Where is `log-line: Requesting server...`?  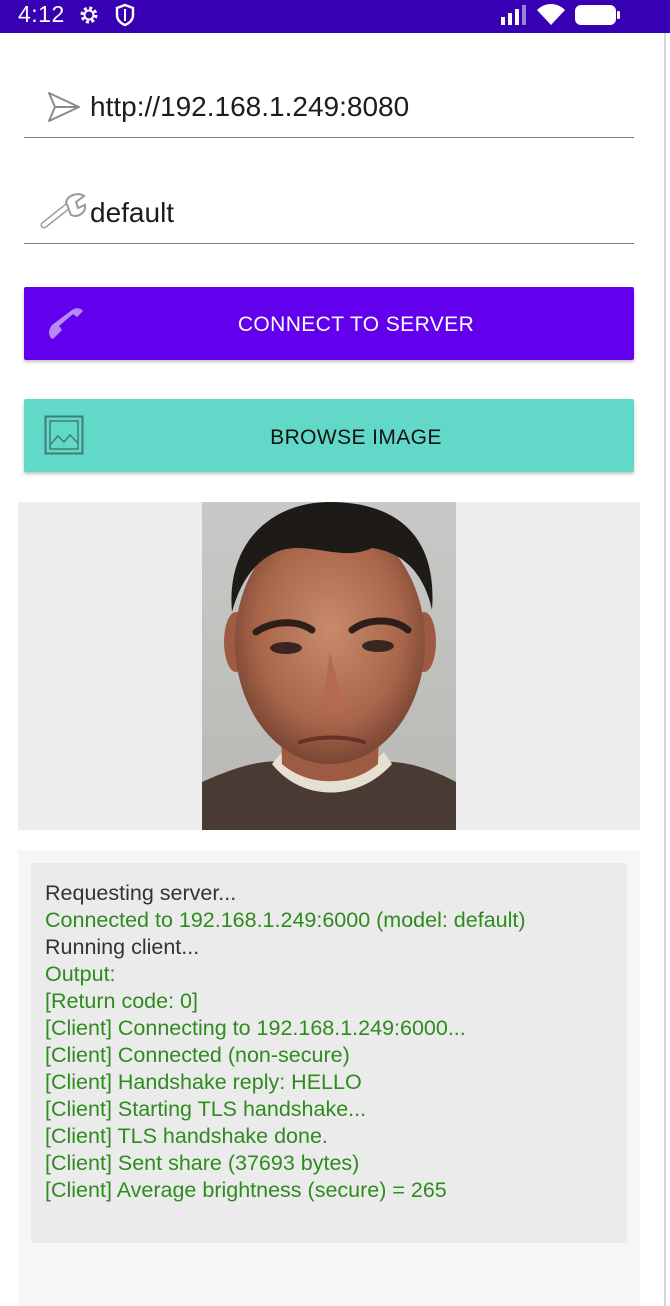 log-line: Requesting server... is located at coordinates (141, 893).